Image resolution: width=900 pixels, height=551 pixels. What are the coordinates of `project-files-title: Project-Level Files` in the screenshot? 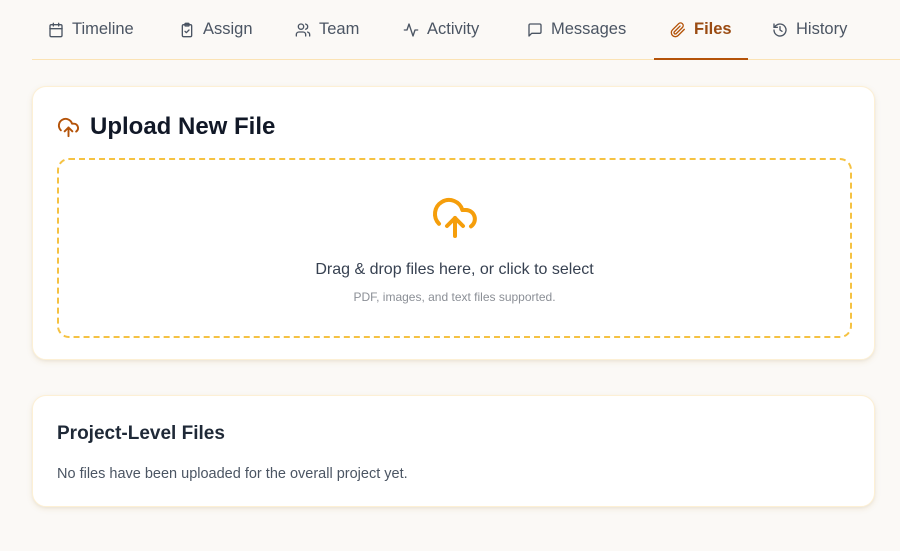 It's located at (141, 433).